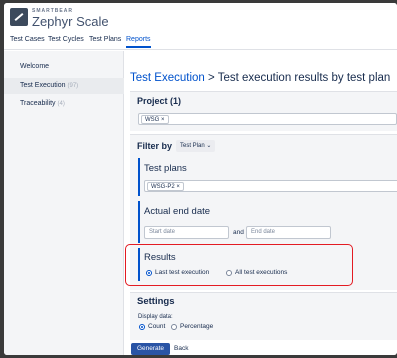 This screenshot has height=358, width=397. What do you see at coordinates (19, 17) in the screenshot?
I see `zephyr-logo-icon` at bounding box center [19, 17].